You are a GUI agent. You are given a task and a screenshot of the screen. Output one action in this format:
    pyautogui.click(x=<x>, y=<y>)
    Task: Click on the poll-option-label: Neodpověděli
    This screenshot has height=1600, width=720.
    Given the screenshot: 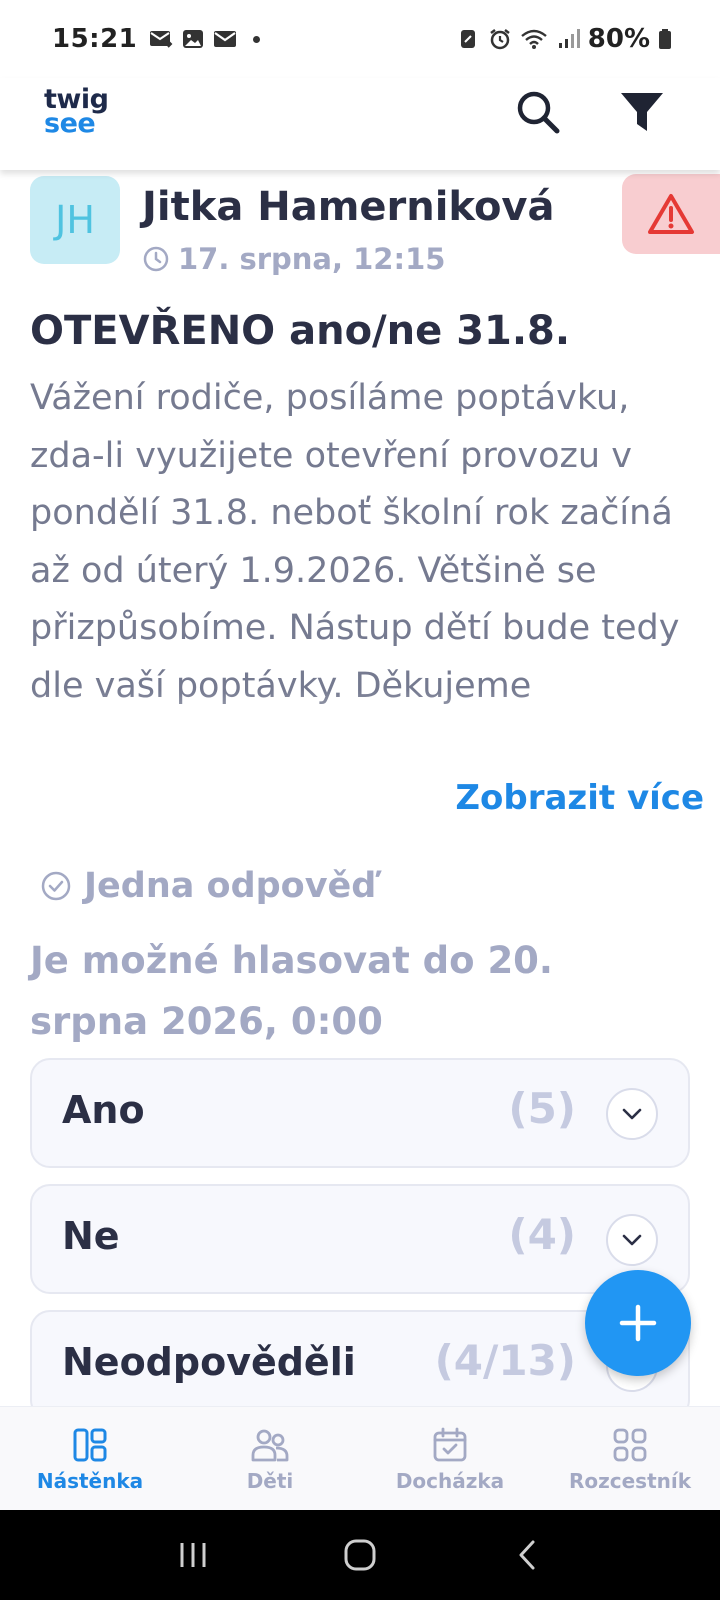 What is the action you would take?
    pyautogui.click(x=209, y=1362)
    